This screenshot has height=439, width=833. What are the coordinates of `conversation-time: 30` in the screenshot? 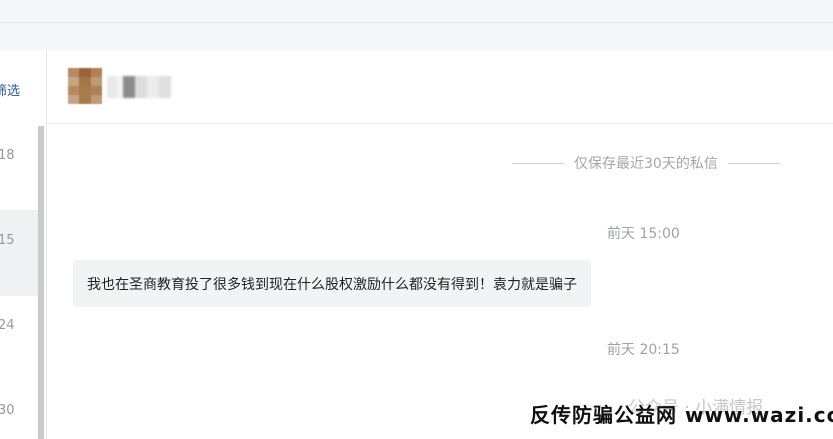 It's located at (7, 410).